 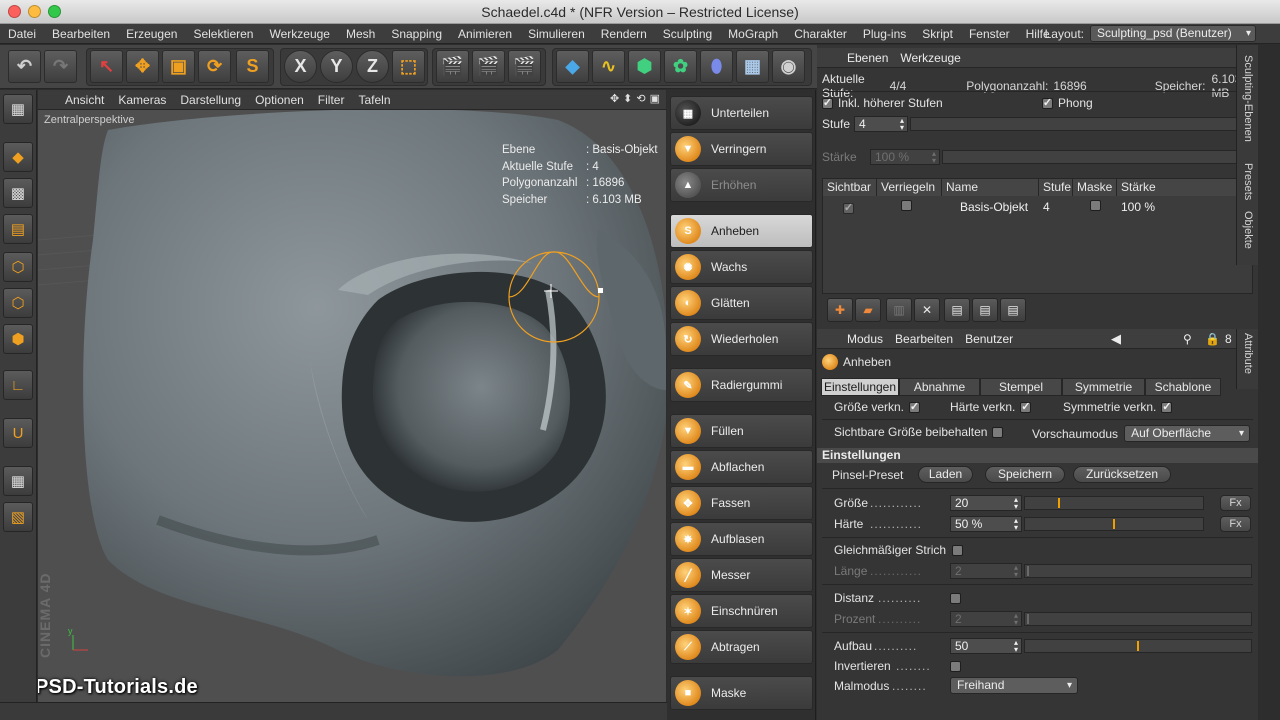 I want to click on brush-messer-button: ╱ Messer, so click(x=741, y=575).